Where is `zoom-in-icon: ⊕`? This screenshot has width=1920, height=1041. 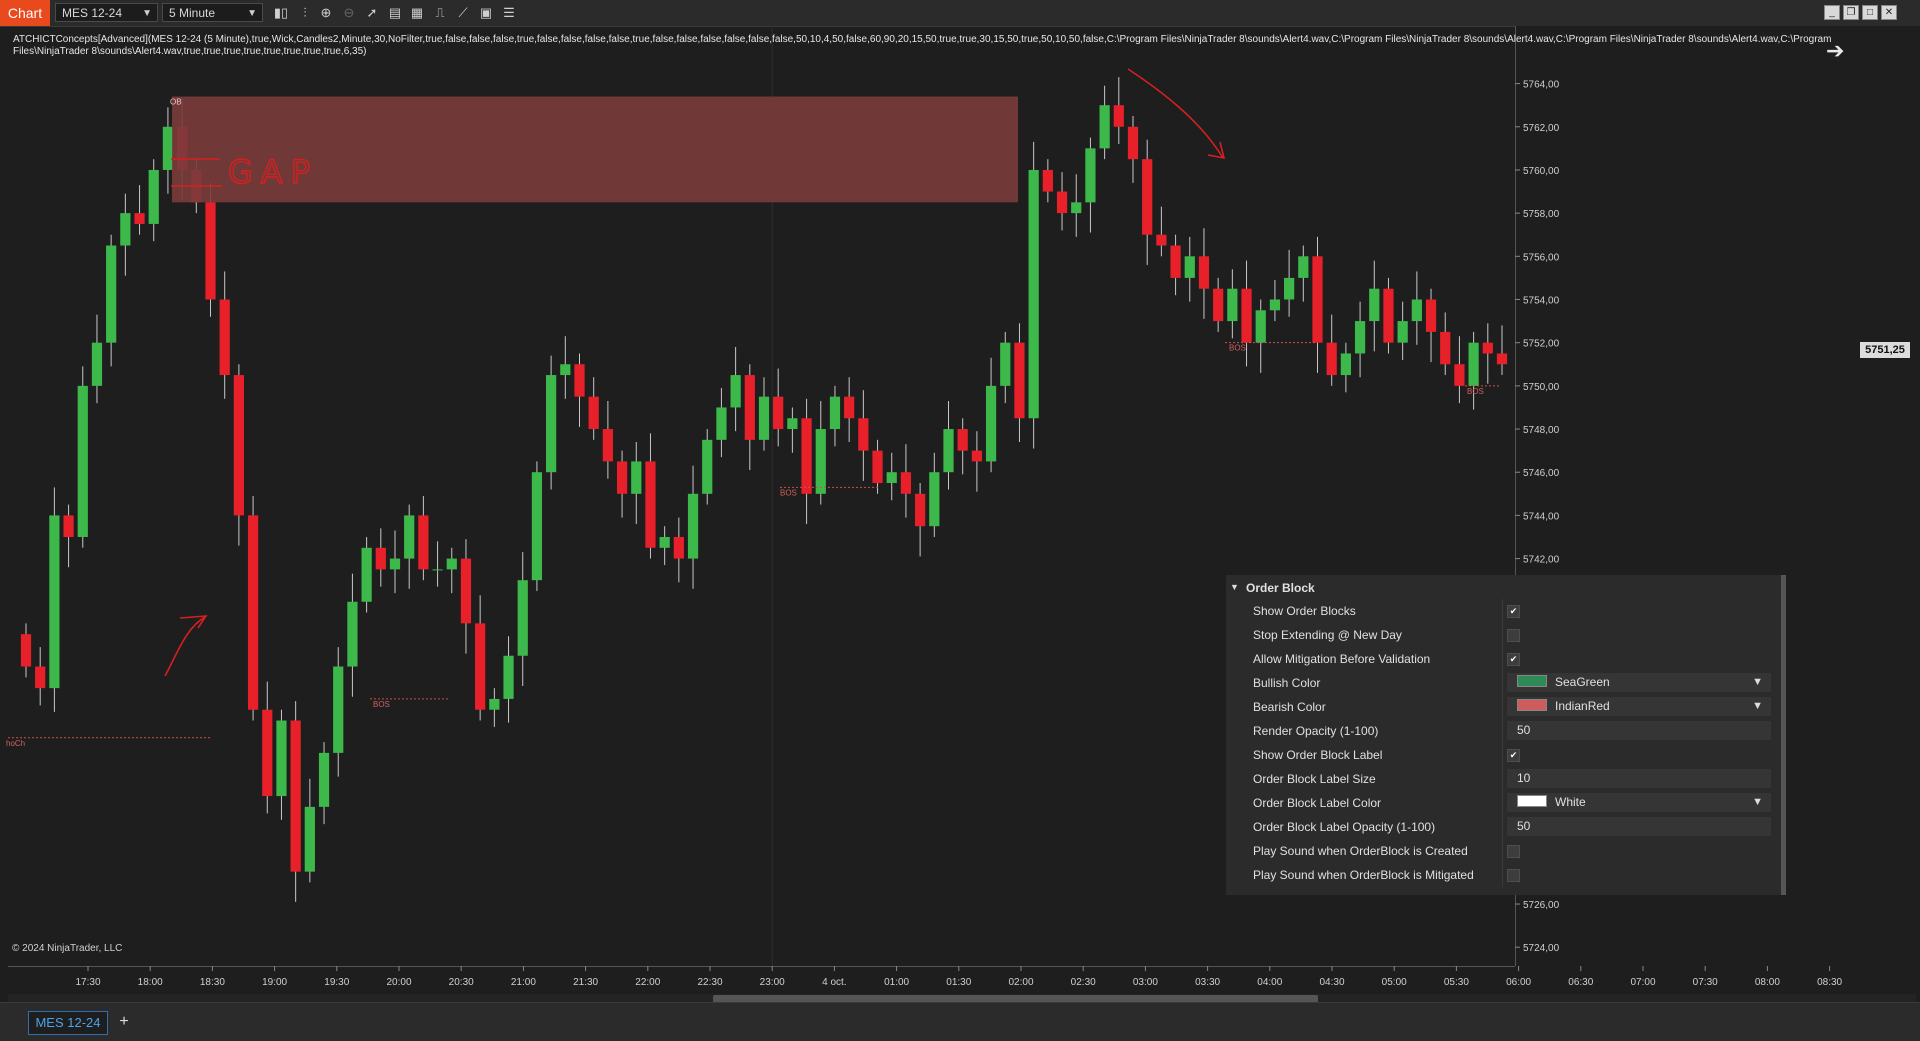
zoom-in-icon: ⊕ is located at coordinates (326, 13).